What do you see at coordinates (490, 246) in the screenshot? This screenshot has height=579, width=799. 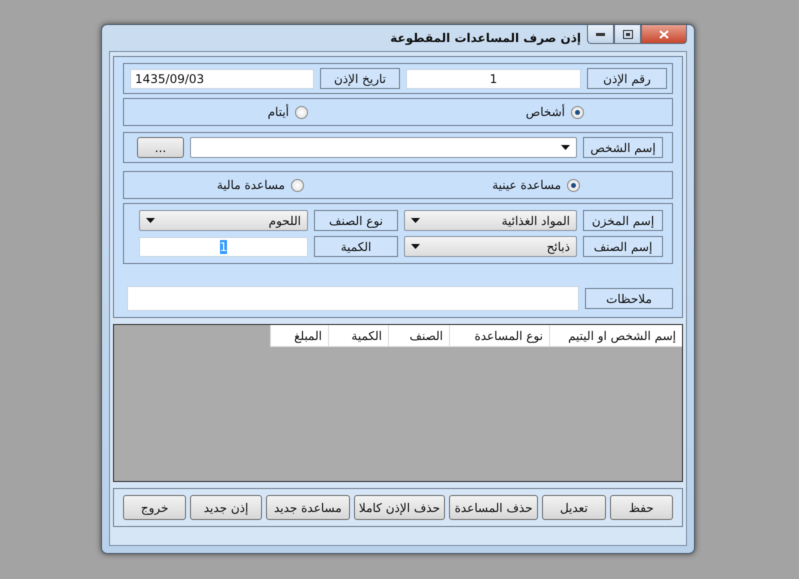 I see `item-dropdown: ذبائح` at bounding box center [490, 246].